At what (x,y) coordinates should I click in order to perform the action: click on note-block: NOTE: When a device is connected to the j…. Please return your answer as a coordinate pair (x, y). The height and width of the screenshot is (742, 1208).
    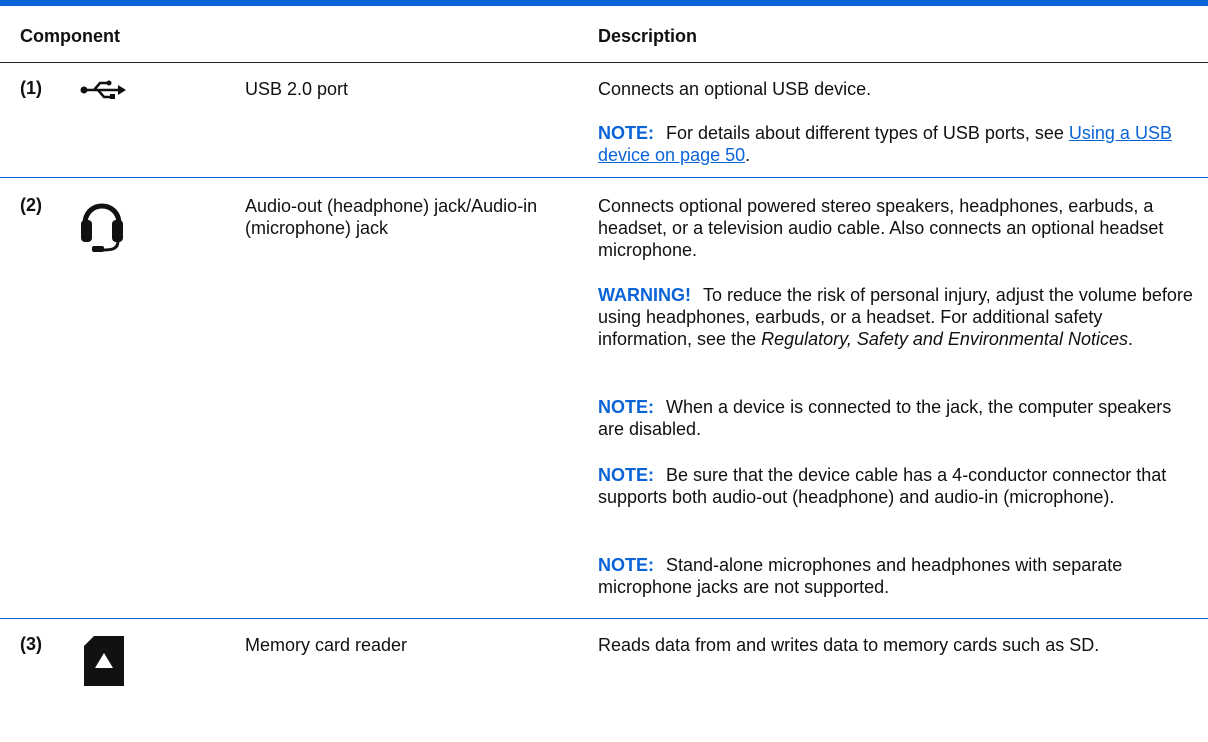
    Looking at the image, I should click on (898, 418).